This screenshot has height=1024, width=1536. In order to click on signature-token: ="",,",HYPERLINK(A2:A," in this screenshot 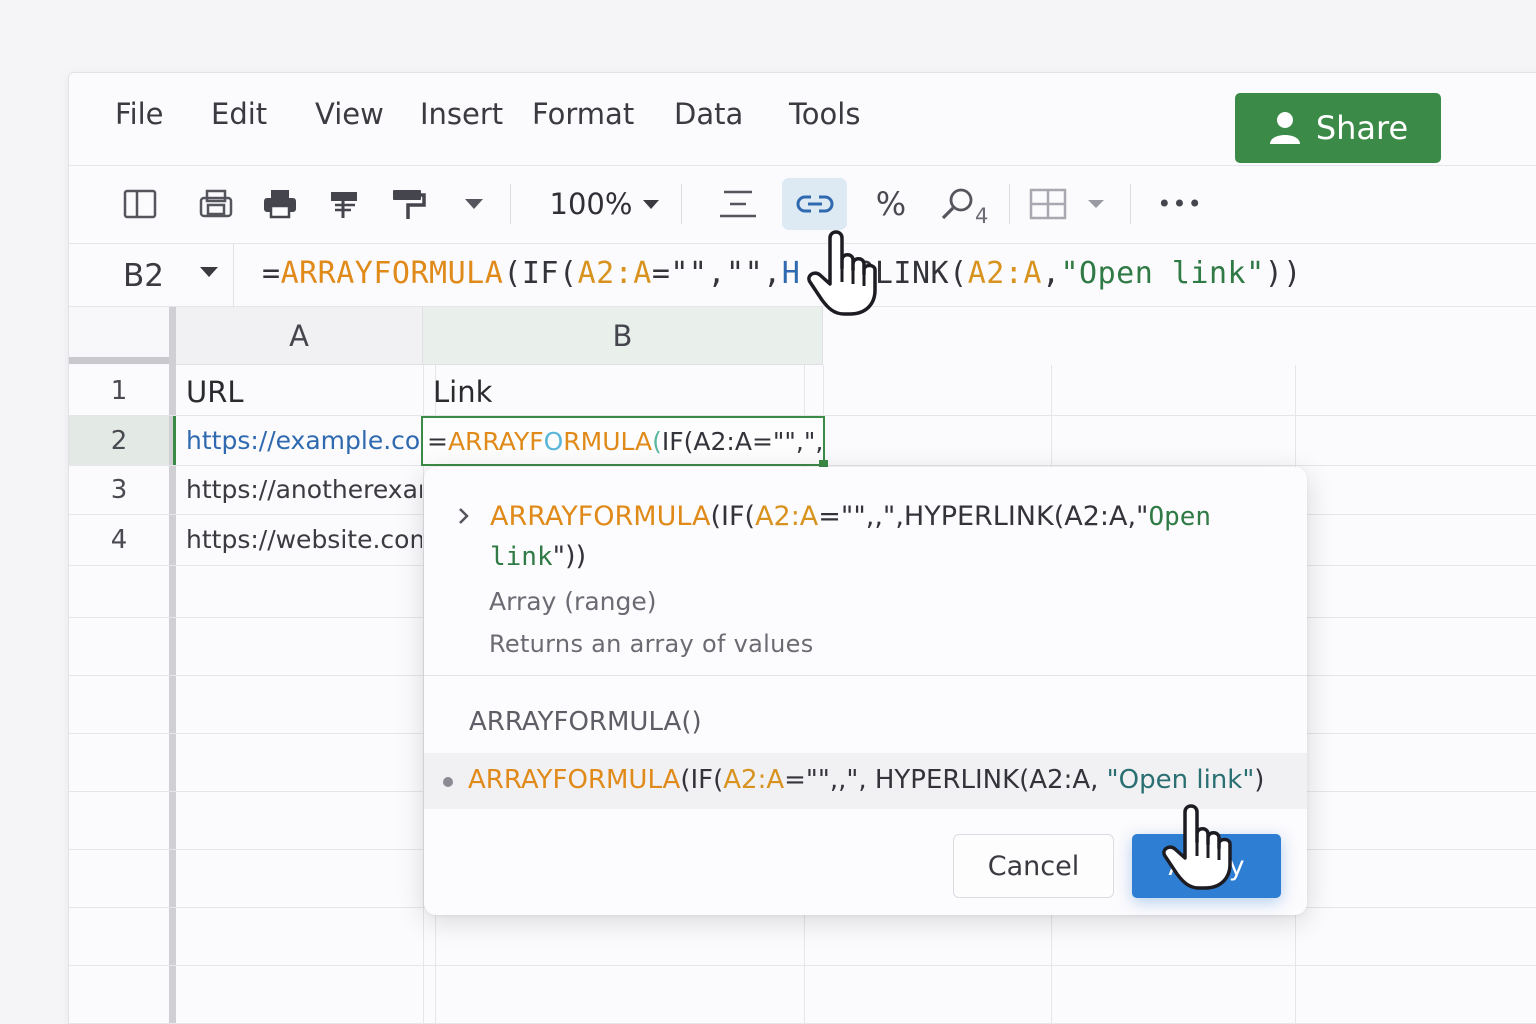, I will do `click(983, 516)`.